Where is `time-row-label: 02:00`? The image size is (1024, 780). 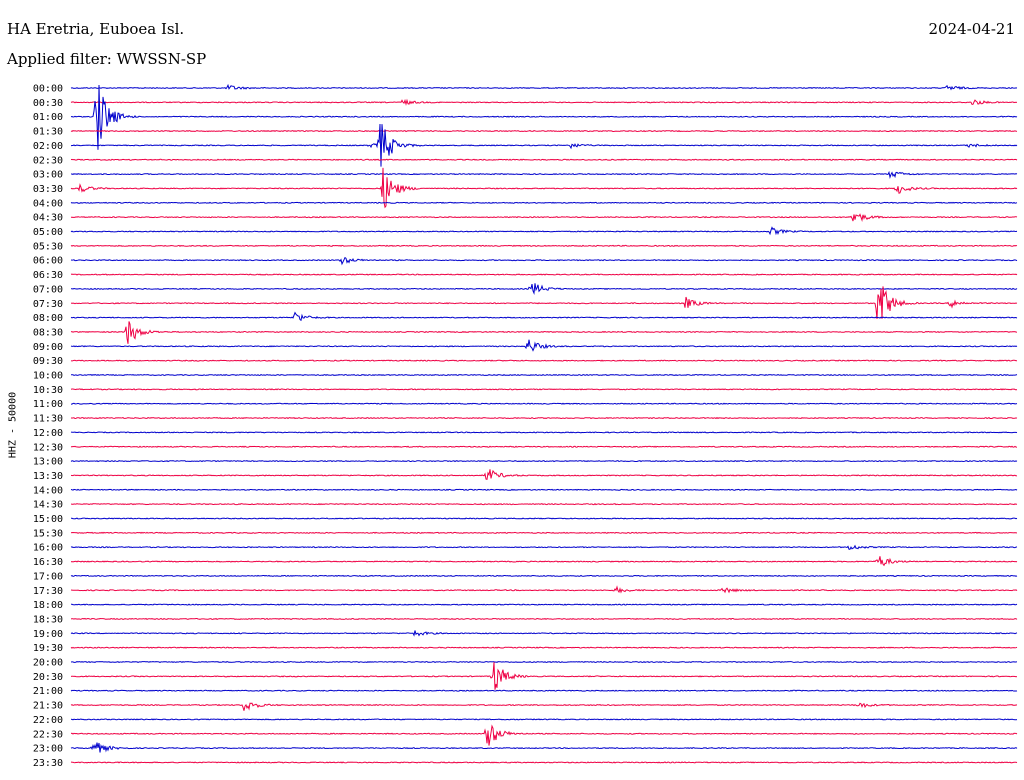 time-row-label: 02:00 is located at coordinates (48, 146).